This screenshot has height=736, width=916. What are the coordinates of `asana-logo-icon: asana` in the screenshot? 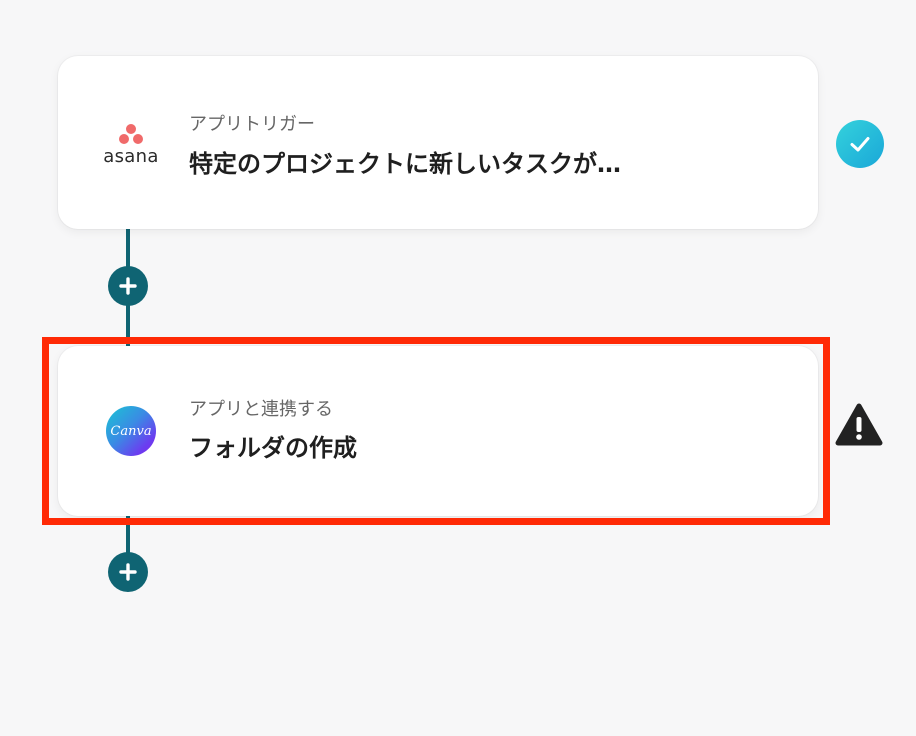 It's located at (131, 144).